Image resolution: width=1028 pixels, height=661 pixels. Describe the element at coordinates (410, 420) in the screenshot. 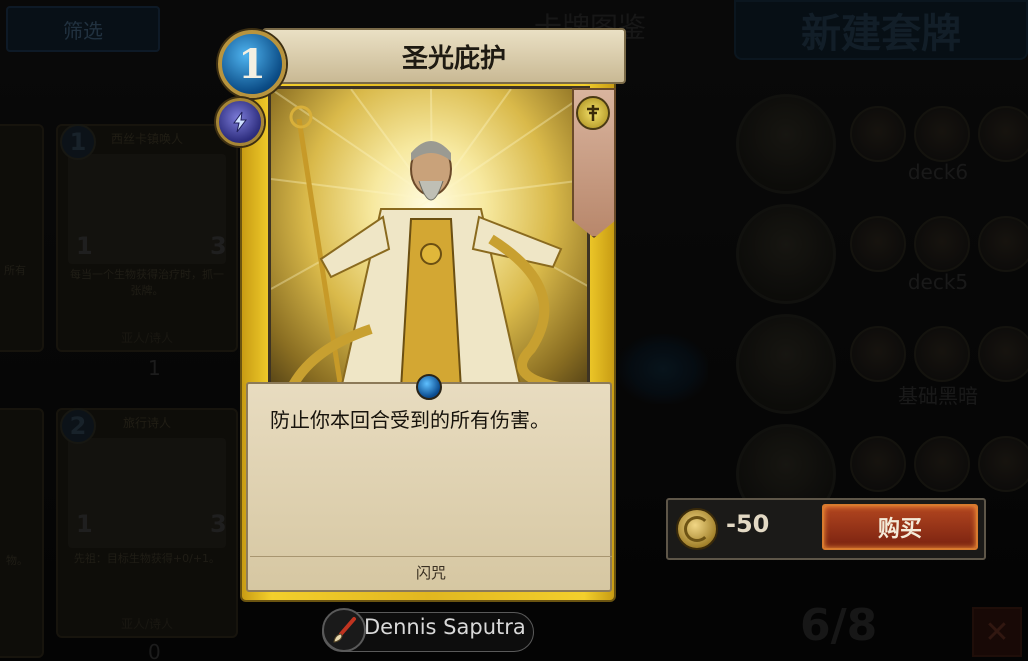

I see `card-rules-text: 防止你本回合受到的所有伤害。` at that location.